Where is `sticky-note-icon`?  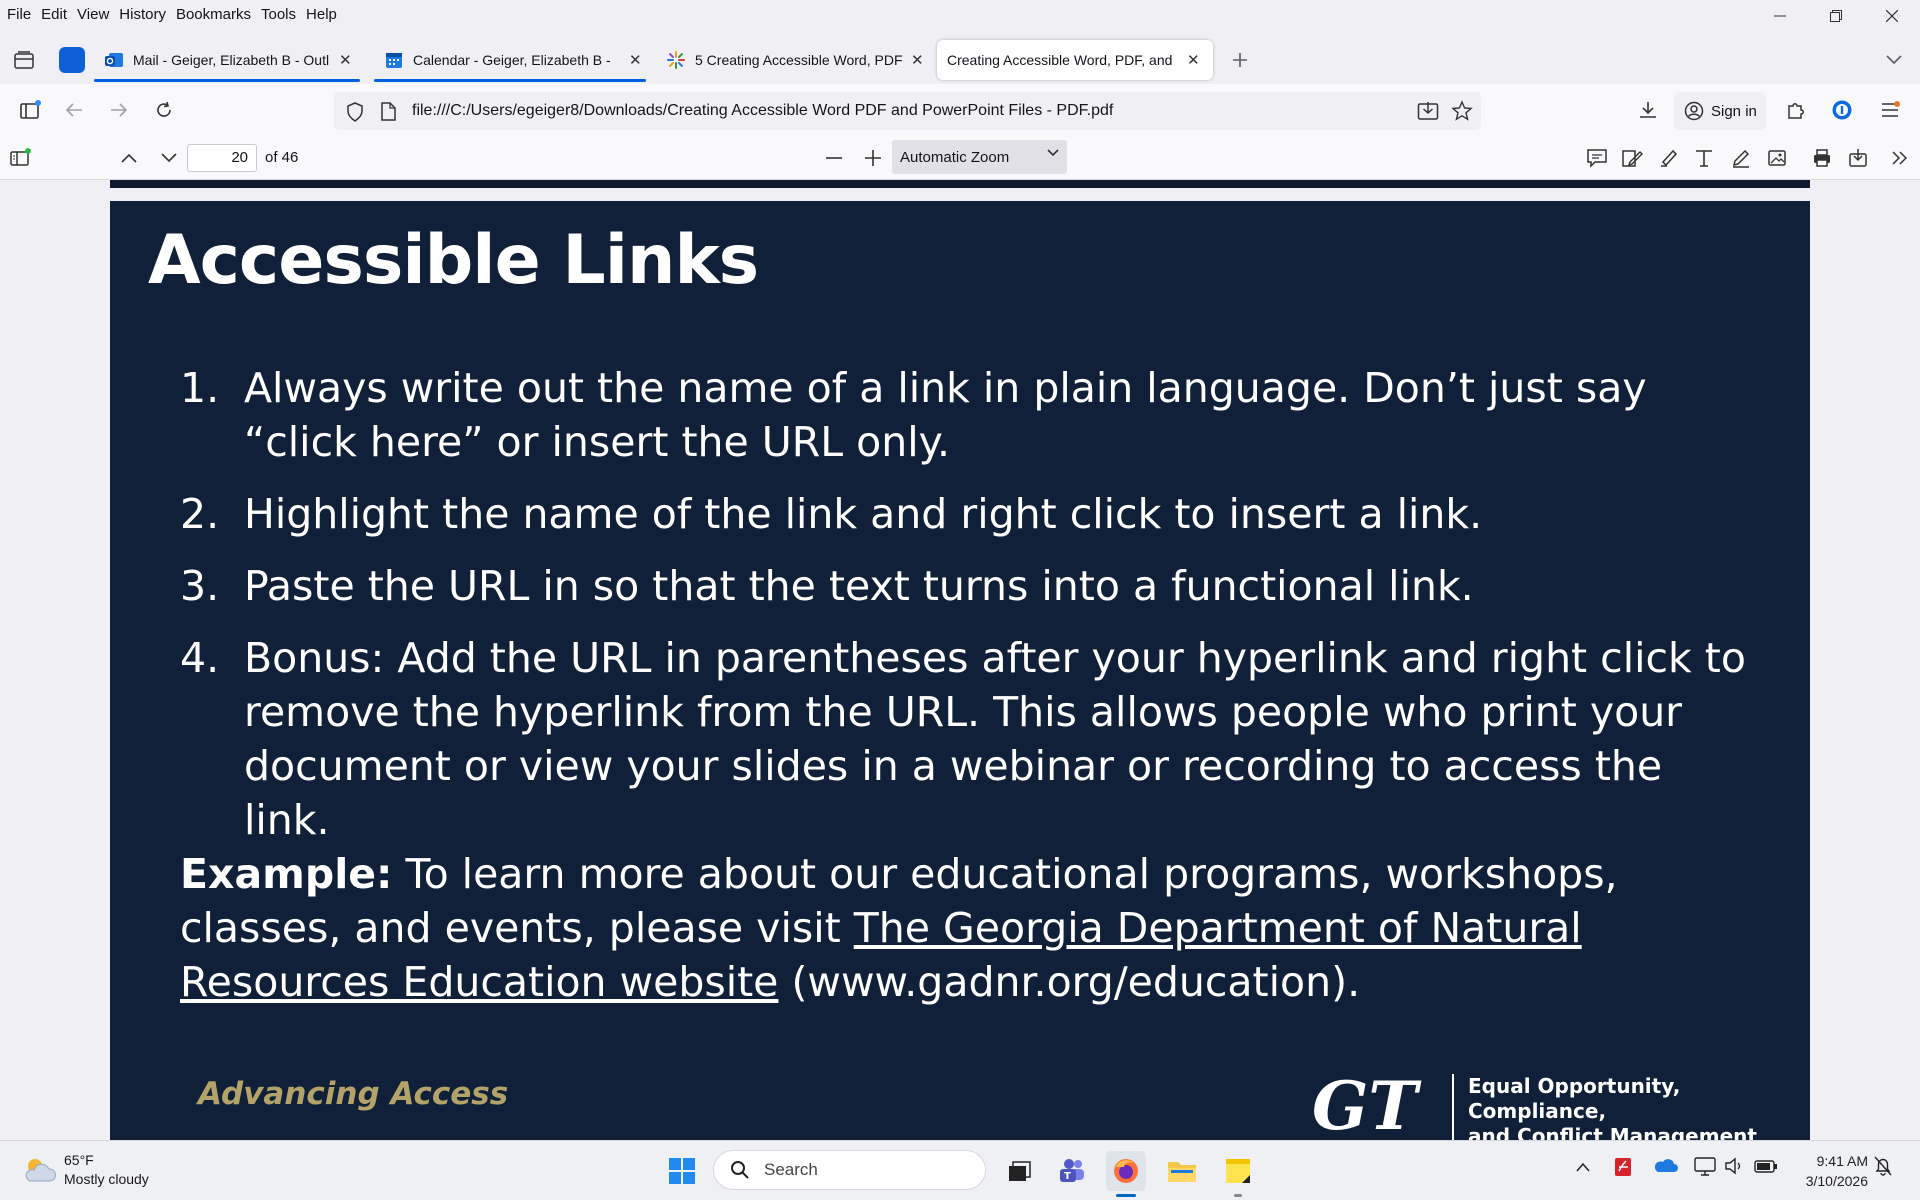 sticky-note-icon is located at coordinates (1238, 1171).